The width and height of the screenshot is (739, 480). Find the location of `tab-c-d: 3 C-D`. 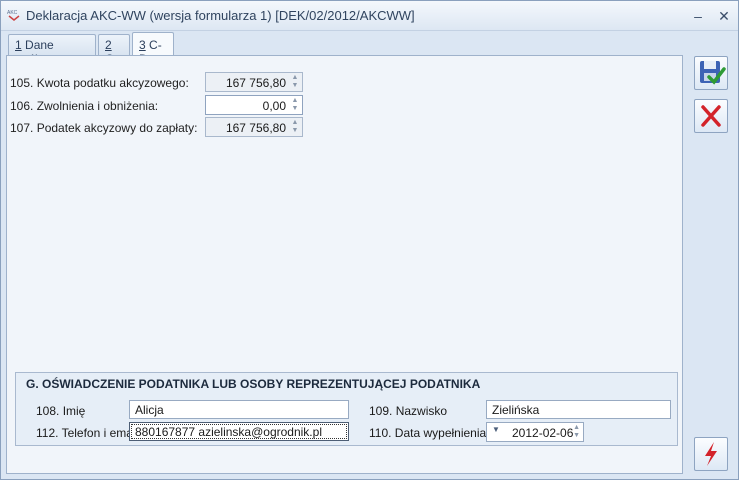

tab-c-d: 3 C-D is located at coordinates (153, 49).